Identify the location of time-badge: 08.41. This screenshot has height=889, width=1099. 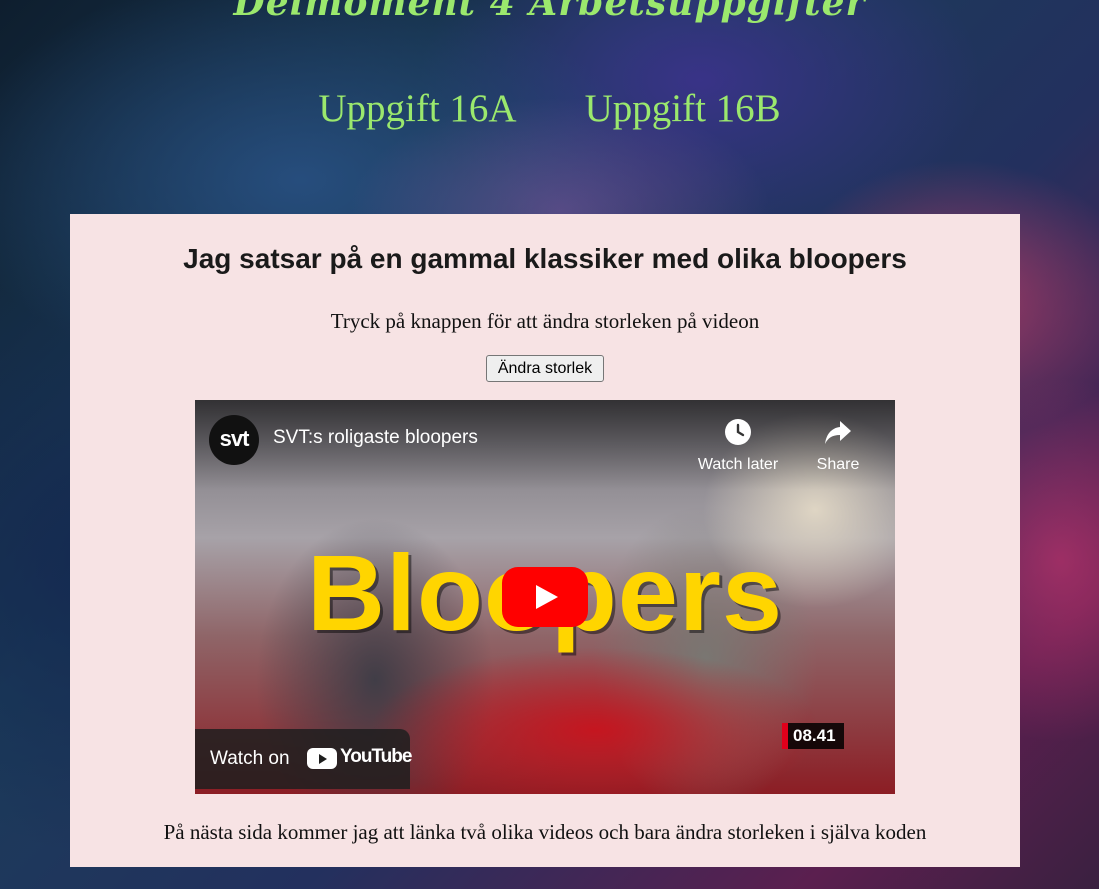
(813, 736).